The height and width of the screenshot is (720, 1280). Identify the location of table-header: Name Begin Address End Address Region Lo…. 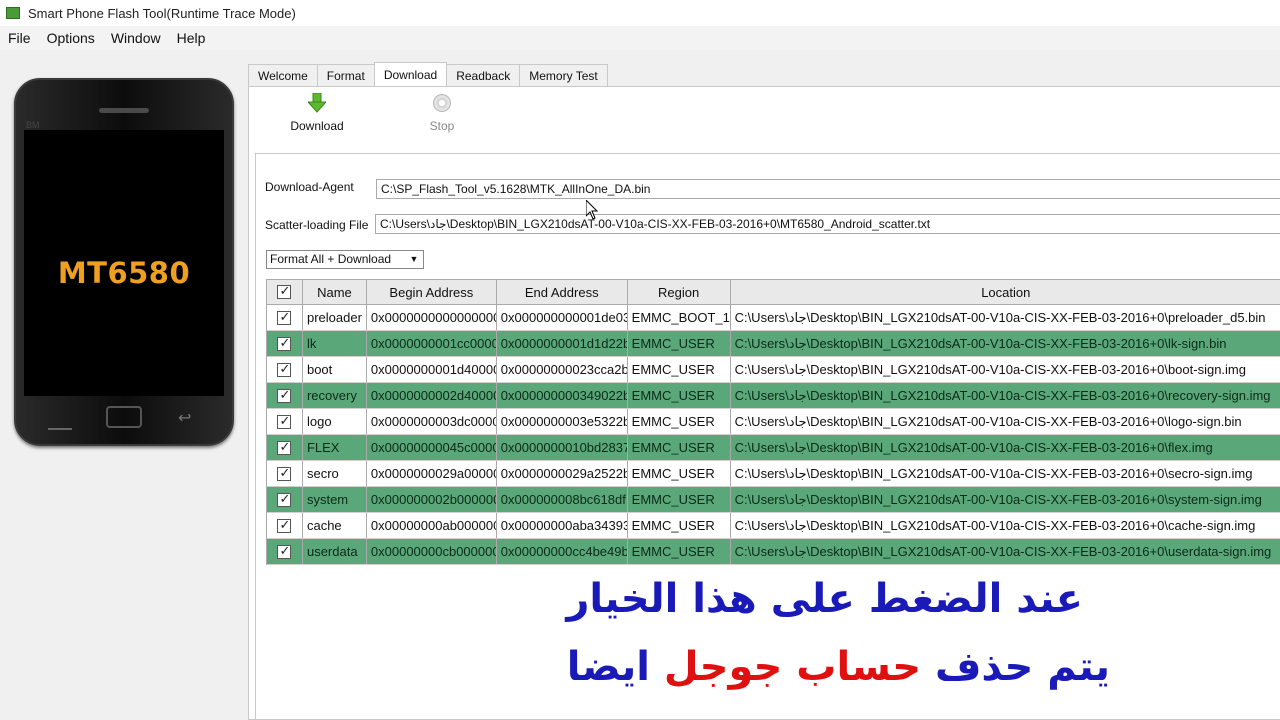
(773, 292).